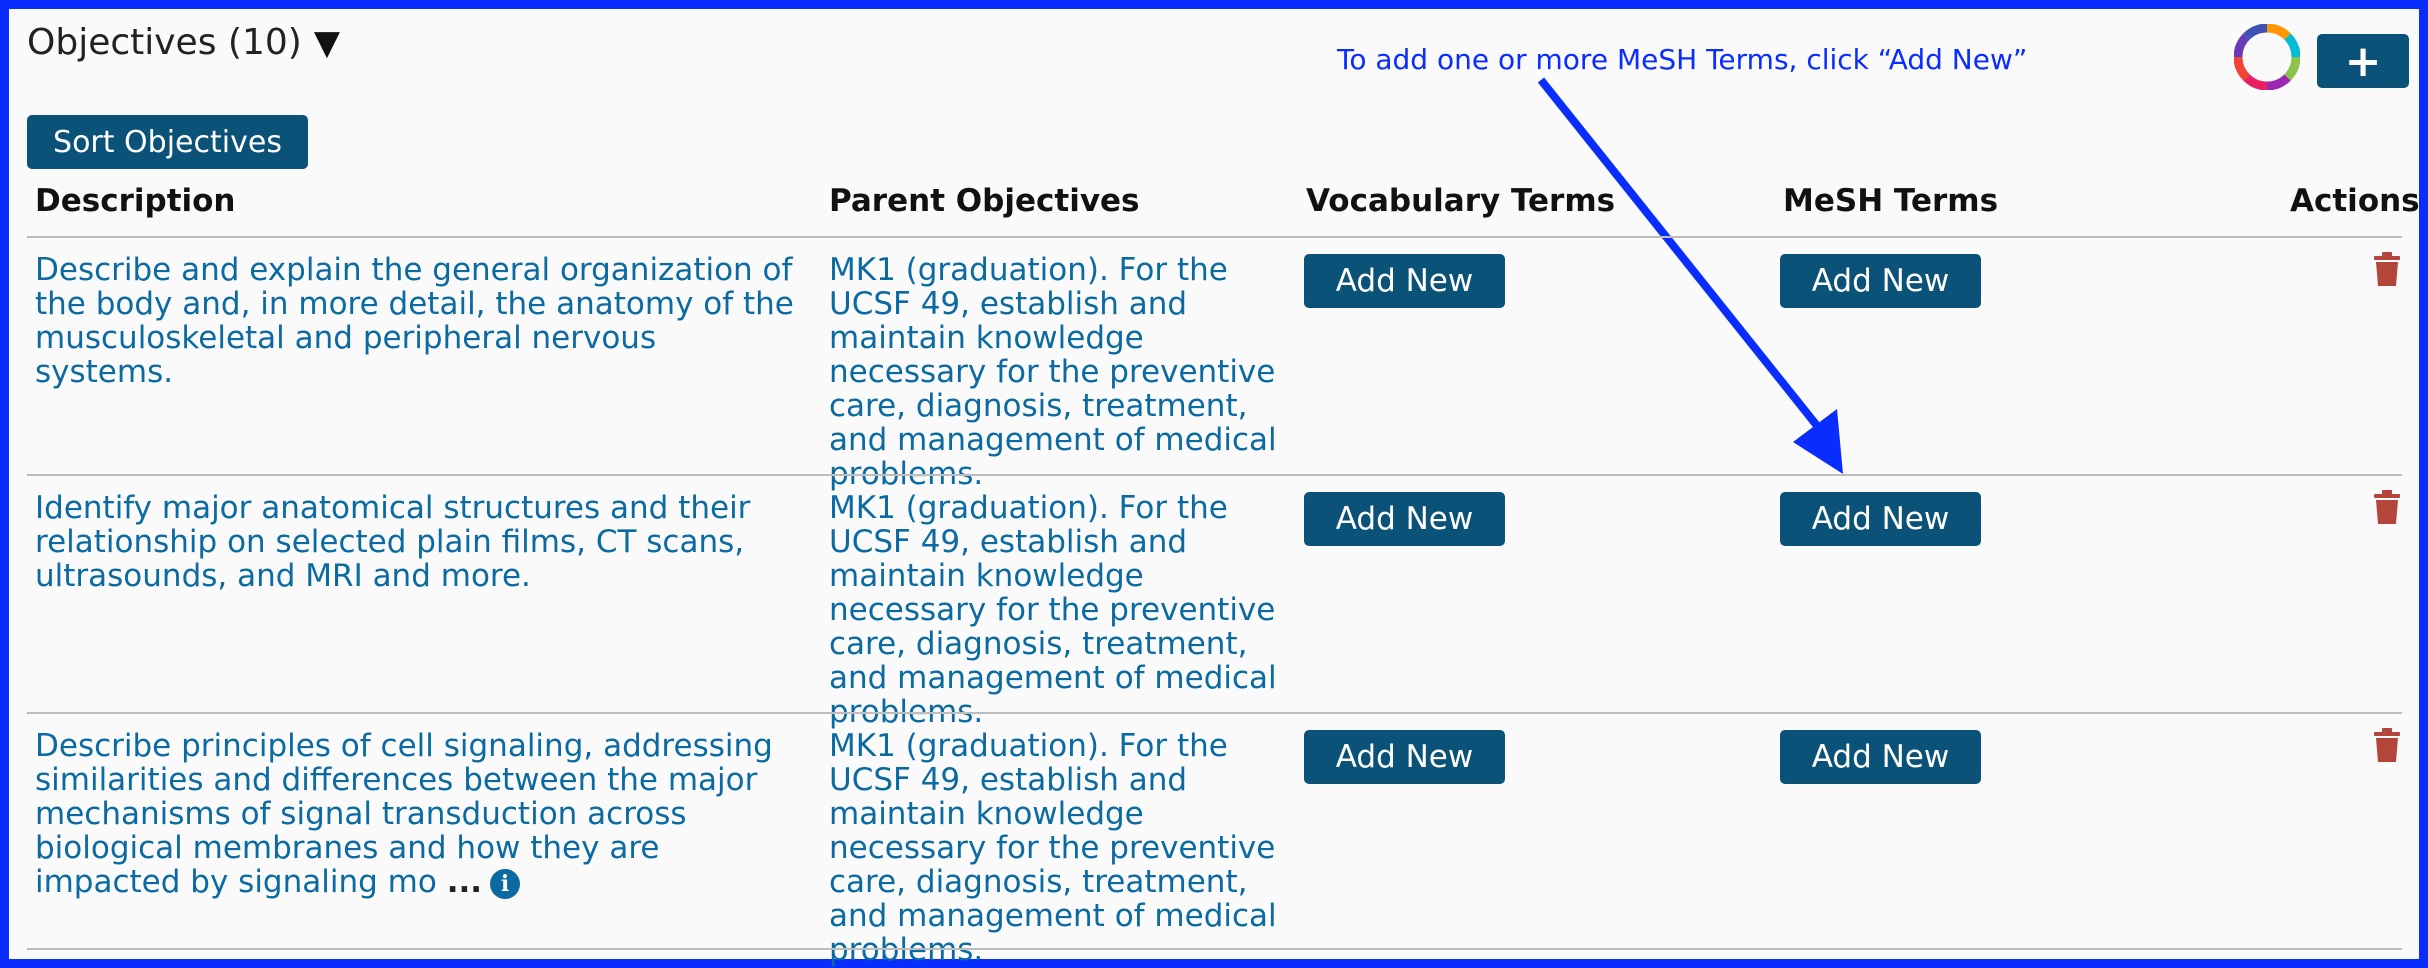  Describe the element at coordinates (167, 142) in the screenshot. I see `sort-objectives-button: Sort Objectives` at that location.